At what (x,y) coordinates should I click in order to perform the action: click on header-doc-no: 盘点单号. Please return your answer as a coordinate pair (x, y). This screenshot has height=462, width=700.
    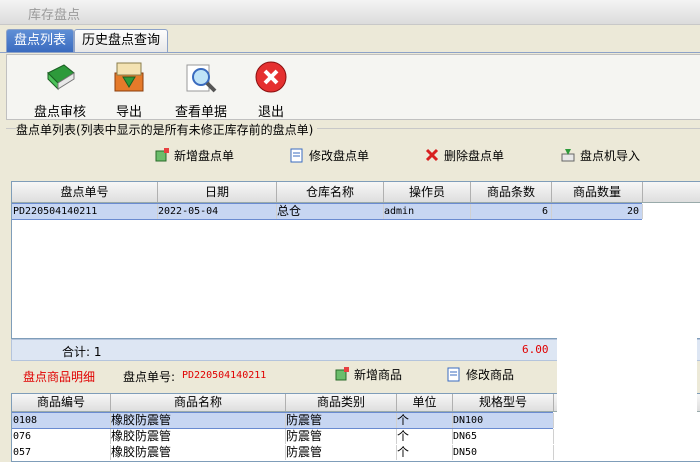
    Looking at the image, I should click on (85, 192).